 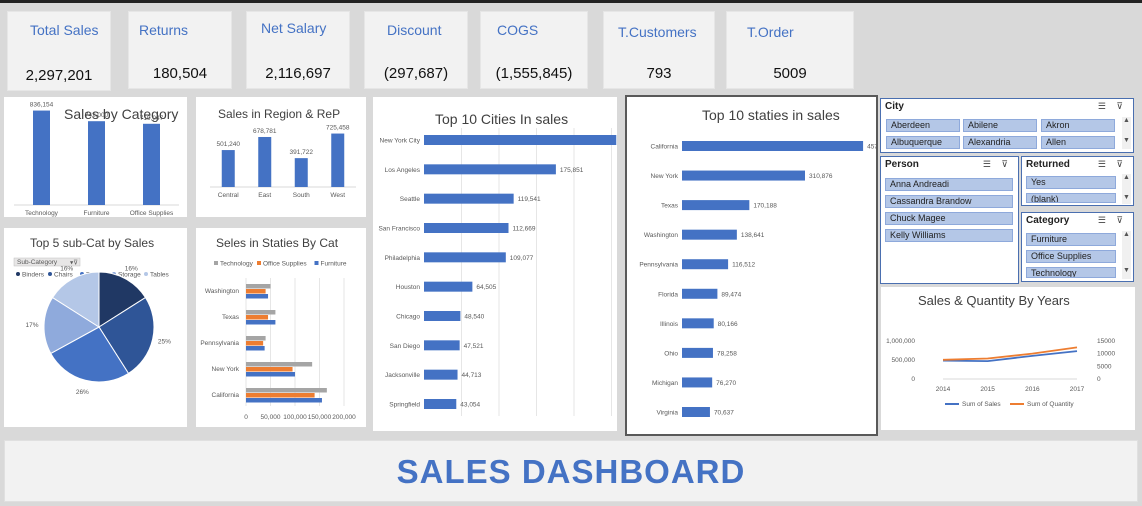 What do you see at coordinates (42, 213) in the screenshot?
I see `category-label: Technology` at bounding box center [42, 213].